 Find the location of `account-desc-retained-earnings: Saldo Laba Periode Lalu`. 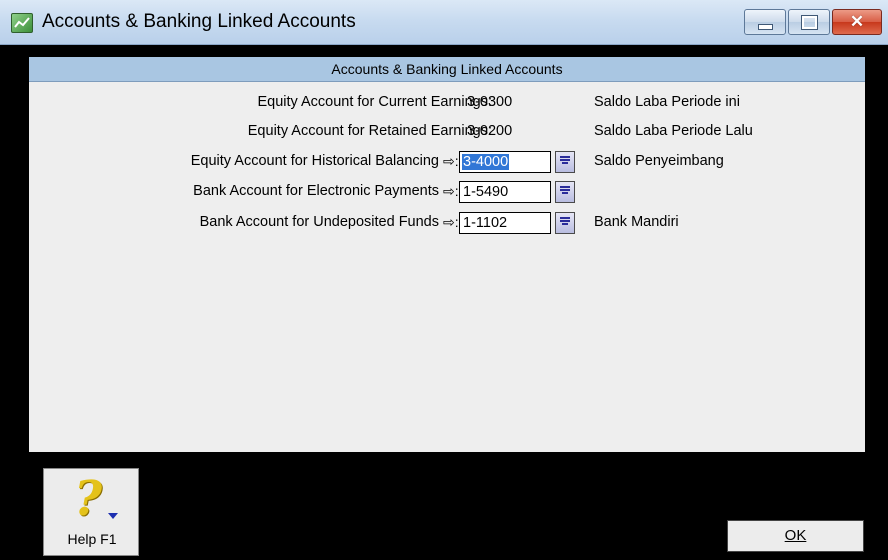

account-desc-retained-earnings: Saldo Laba Periode Lalu is located at coordinates (673, 131).